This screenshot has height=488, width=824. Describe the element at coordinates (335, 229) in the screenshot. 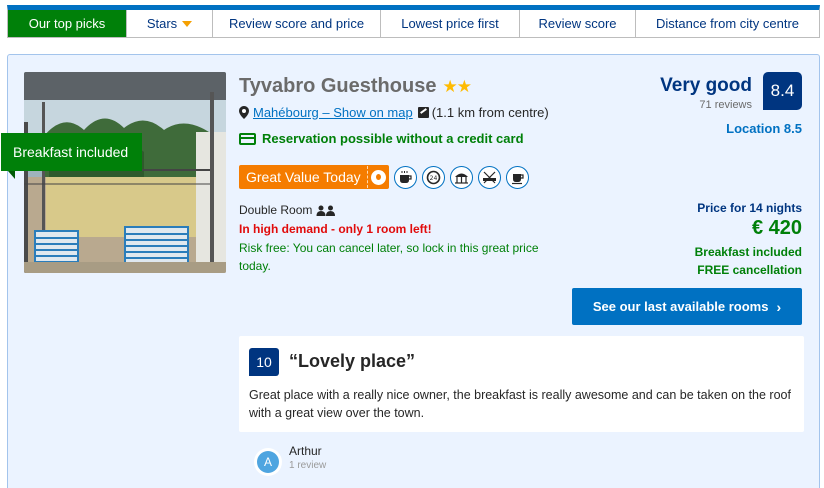

I see `high-demand-message: In high demand - only 1 room left!` at that location.